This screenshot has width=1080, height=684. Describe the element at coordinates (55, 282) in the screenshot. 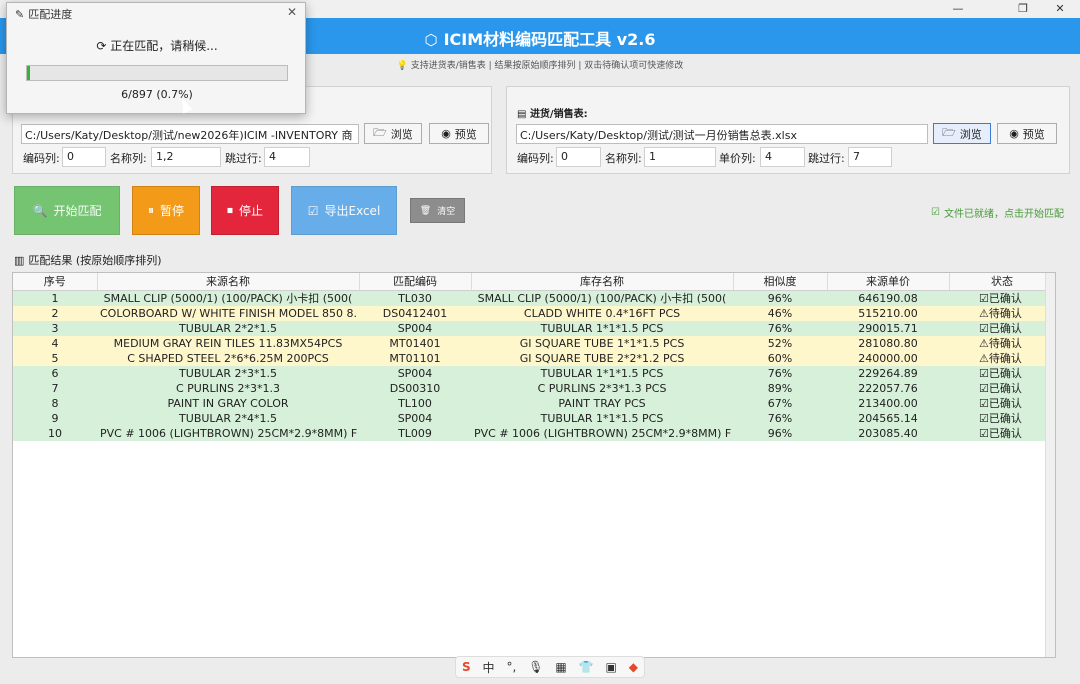

I see `column-header: 序号` at that location.